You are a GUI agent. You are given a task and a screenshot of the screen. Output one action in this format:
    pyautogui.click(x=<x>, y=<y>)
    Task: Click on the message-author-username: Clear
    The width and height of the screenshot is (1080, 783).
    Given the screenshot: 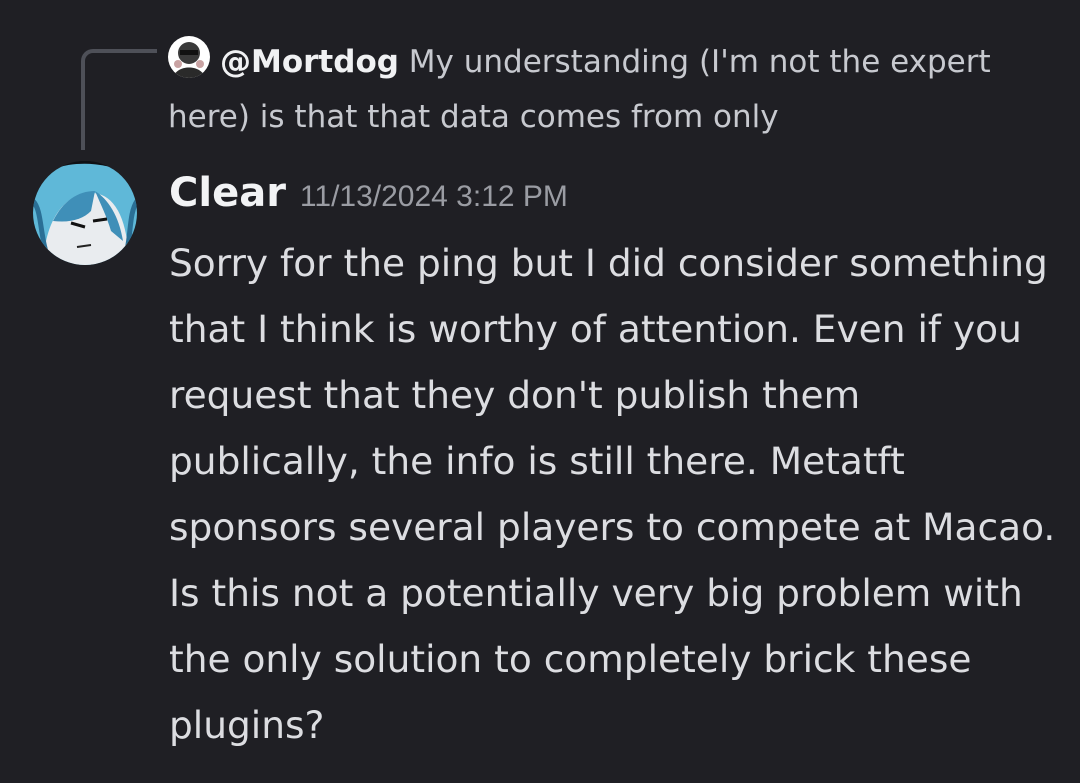 What is the action you would take?
    pyautogui.click(x=227, y=193)
    